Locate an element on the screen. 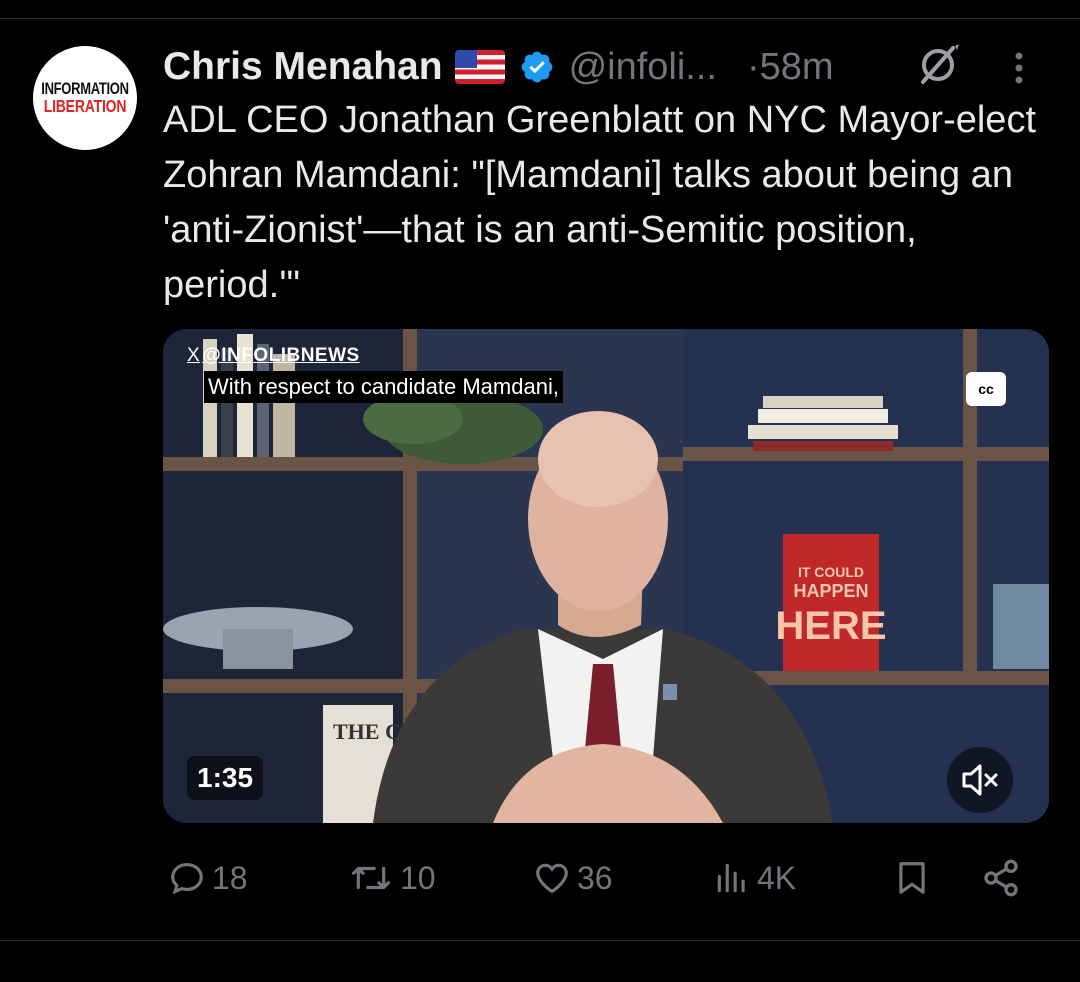  time-value: 58m is located at coordinates (796, 66).